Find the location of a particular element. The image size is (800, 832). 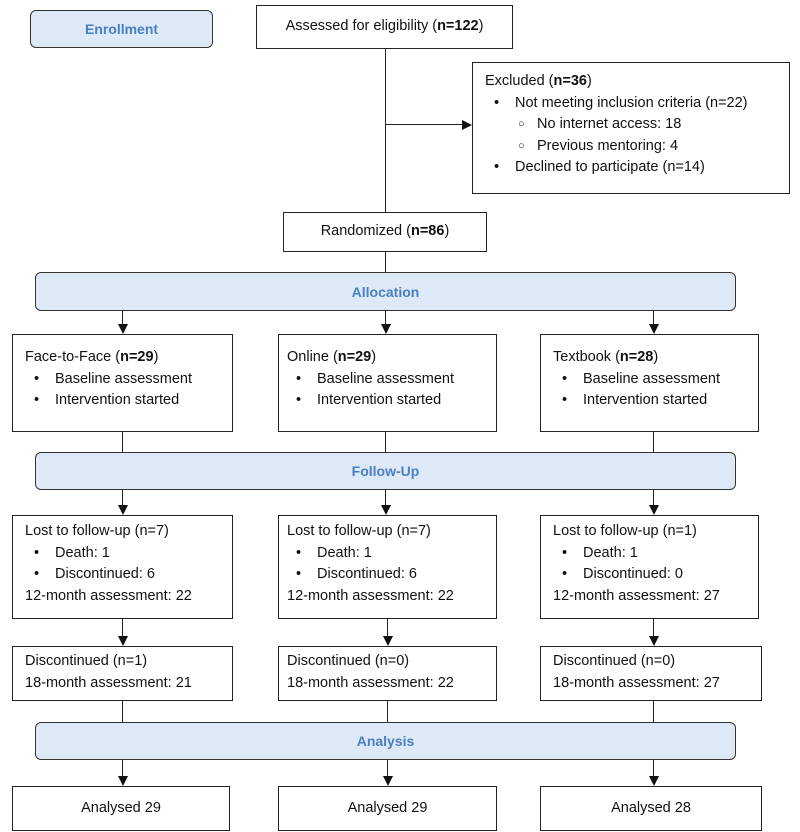

excluded-item: Declined to participate (n=14) is located at coordinates (637, 168).